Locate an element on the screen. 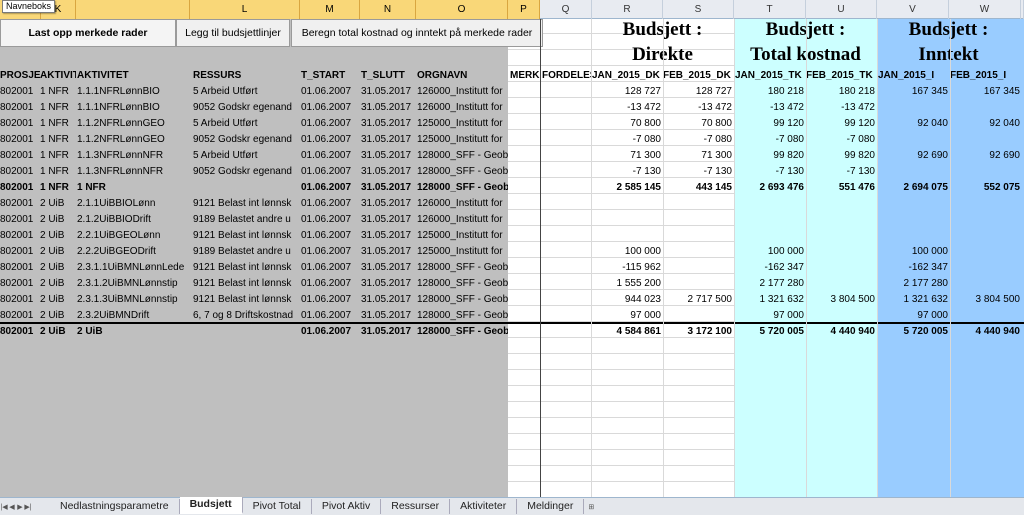 The width and height of the screenshot is (1024, 515). cell-feb-tk: -7 130 is located at coordinates (840, 172).